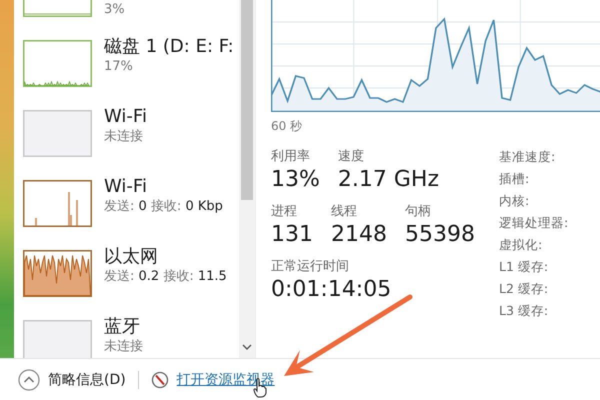 This screenshot has height=400, width=600. I want to click on stat-value: 2148, so click(359, 235).